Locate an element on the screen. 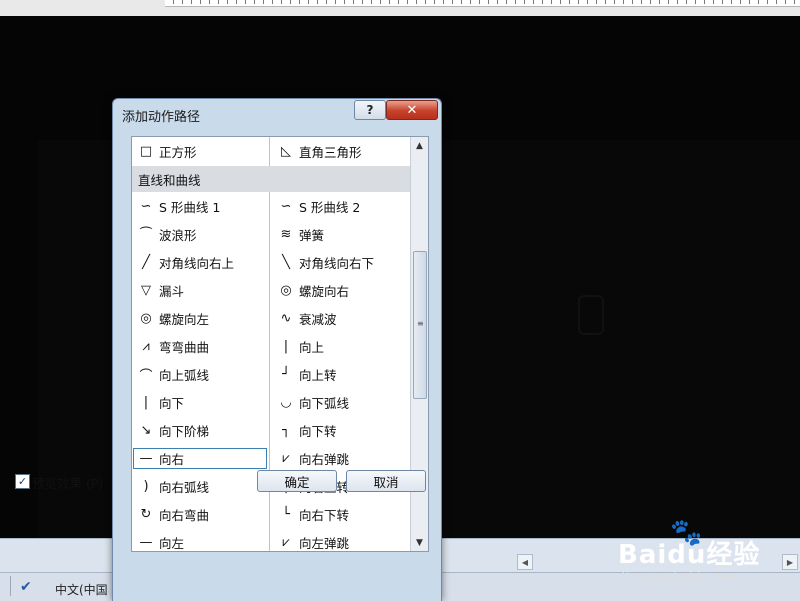 Image resolution: width=800 pixels, height=601 pixels. path-item: └ 向右下转 is located at coordinates (340, 514).